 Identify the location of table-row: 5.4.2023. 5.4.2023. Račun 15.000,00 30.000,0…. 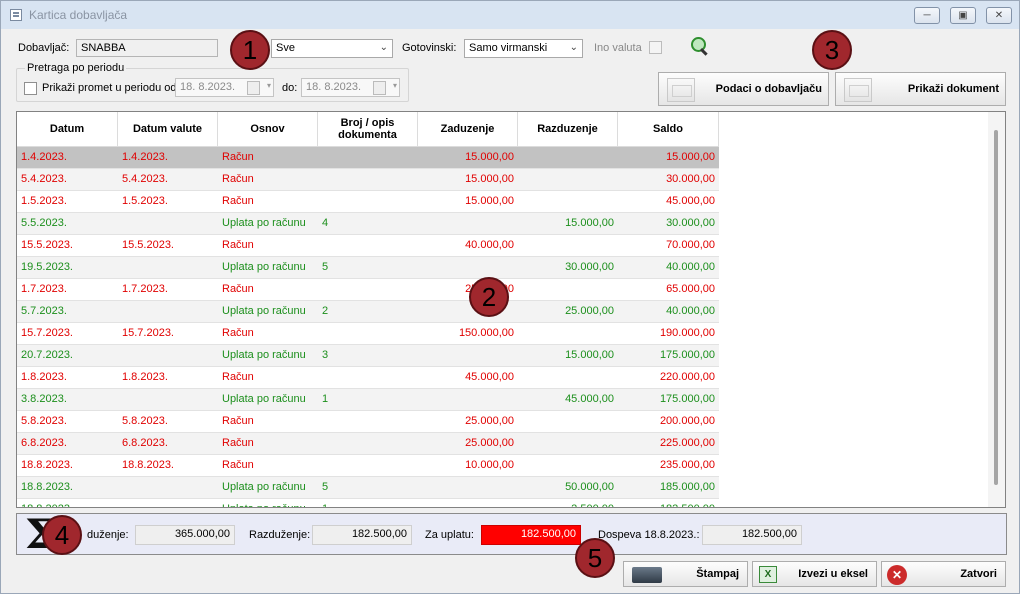
(368, 180).